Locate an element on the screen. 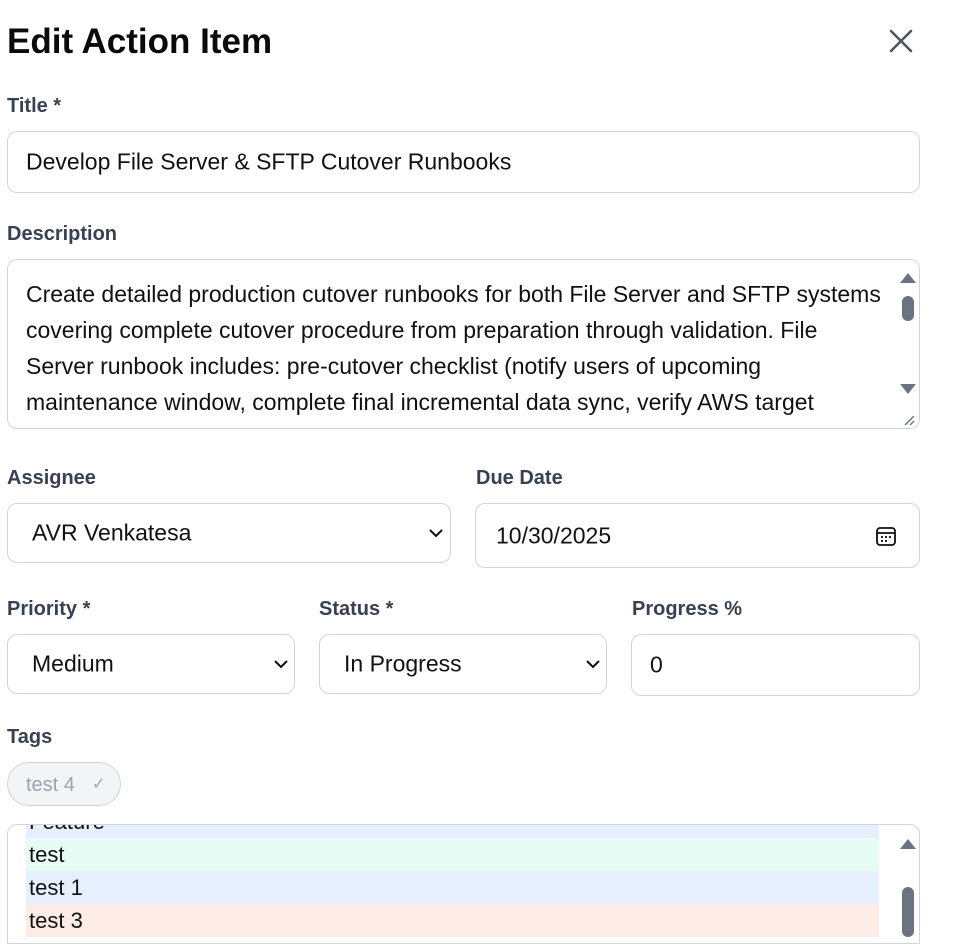  resize-handle-icon is located at coordinates (908, 419).